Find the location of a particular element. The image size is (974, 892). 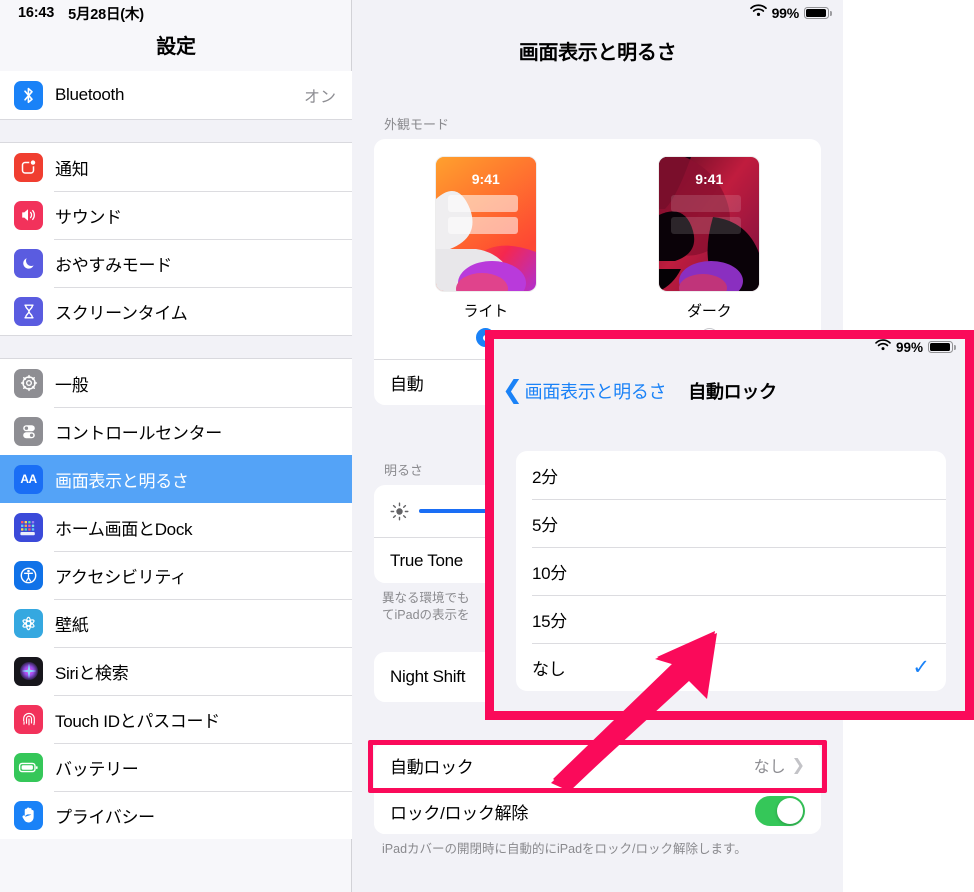

sidebar-item-bluetooth: Bluetooth オン is located at coordinates (176, 95).